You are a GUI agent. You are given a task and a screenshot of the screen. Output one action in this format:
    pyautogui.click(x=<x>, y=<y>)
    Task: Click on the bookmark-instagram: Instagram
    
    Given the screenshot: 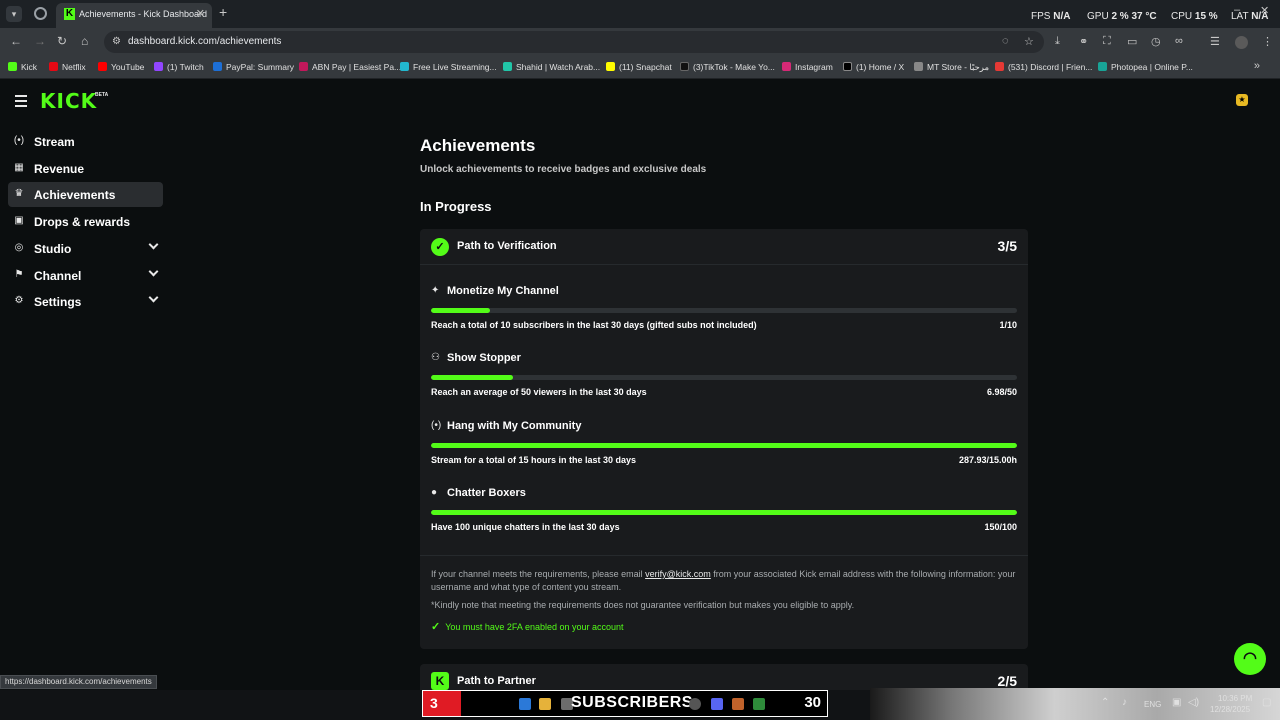 What is the action you would take?
    pyautogui.click(x=807, y=67)
    